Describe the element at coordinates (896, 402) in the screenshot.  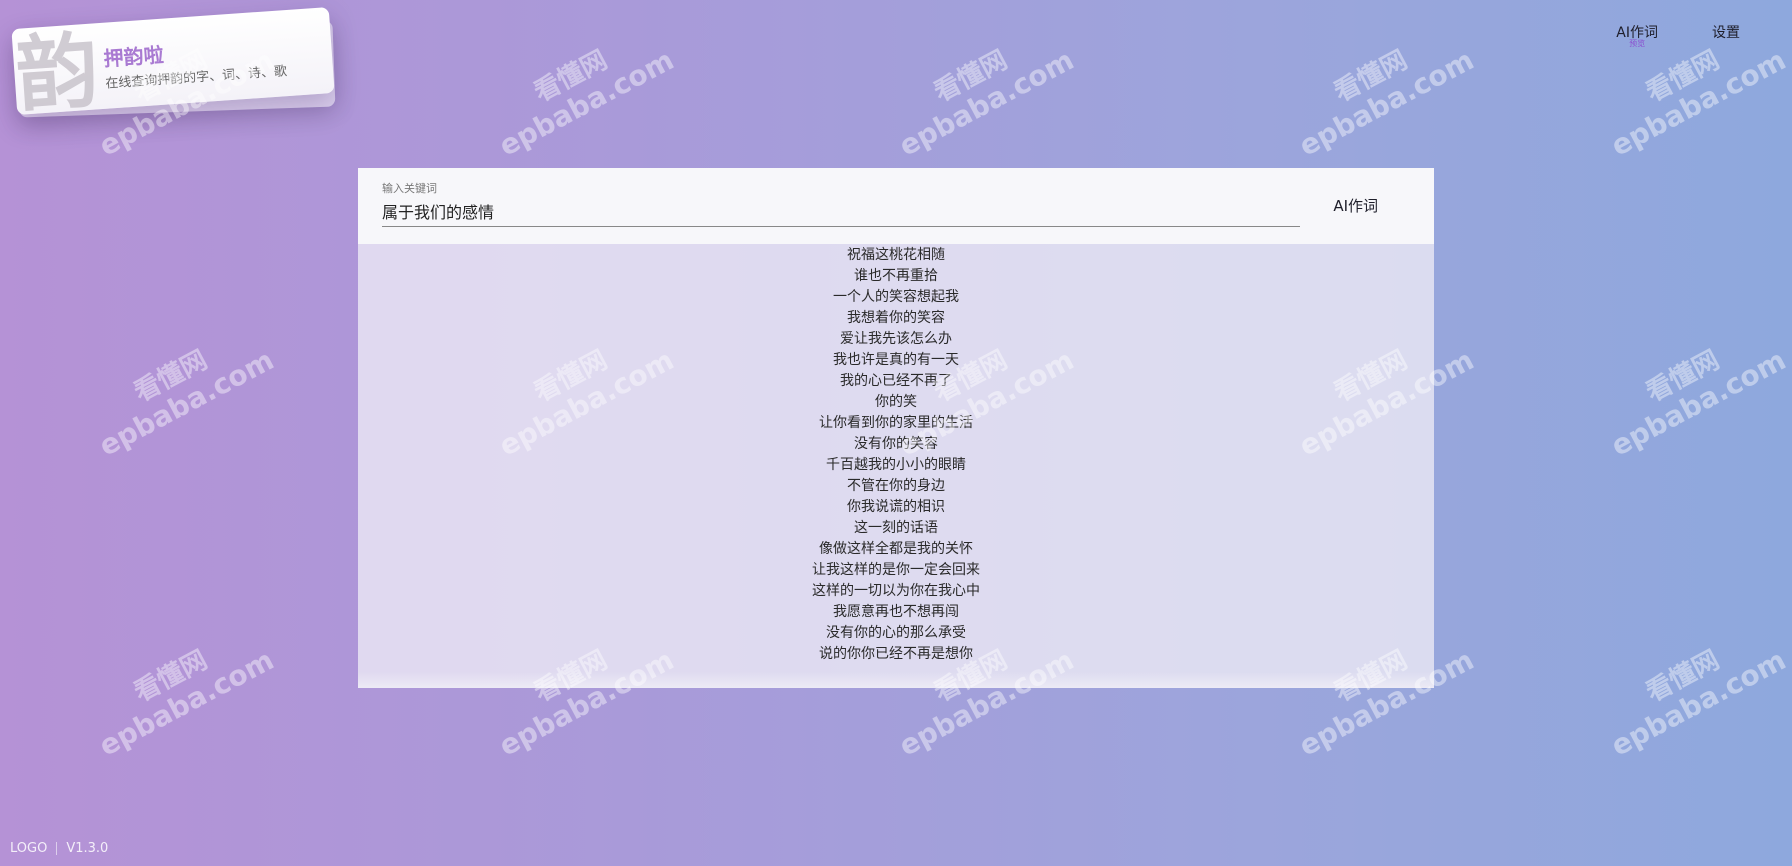
I see `lyric-line: 你的笑` at that location.